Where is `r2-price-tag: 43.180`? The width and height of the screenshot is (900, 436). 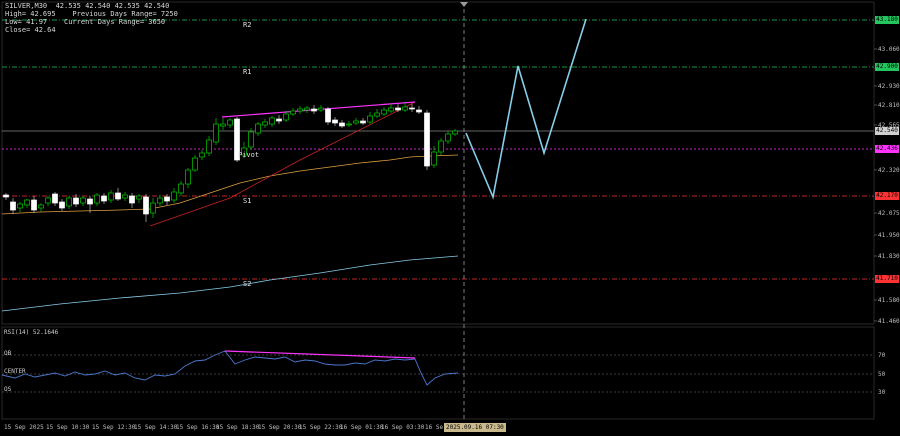 r2-price-tag: 43.180 is located at coordinates (887, 20).